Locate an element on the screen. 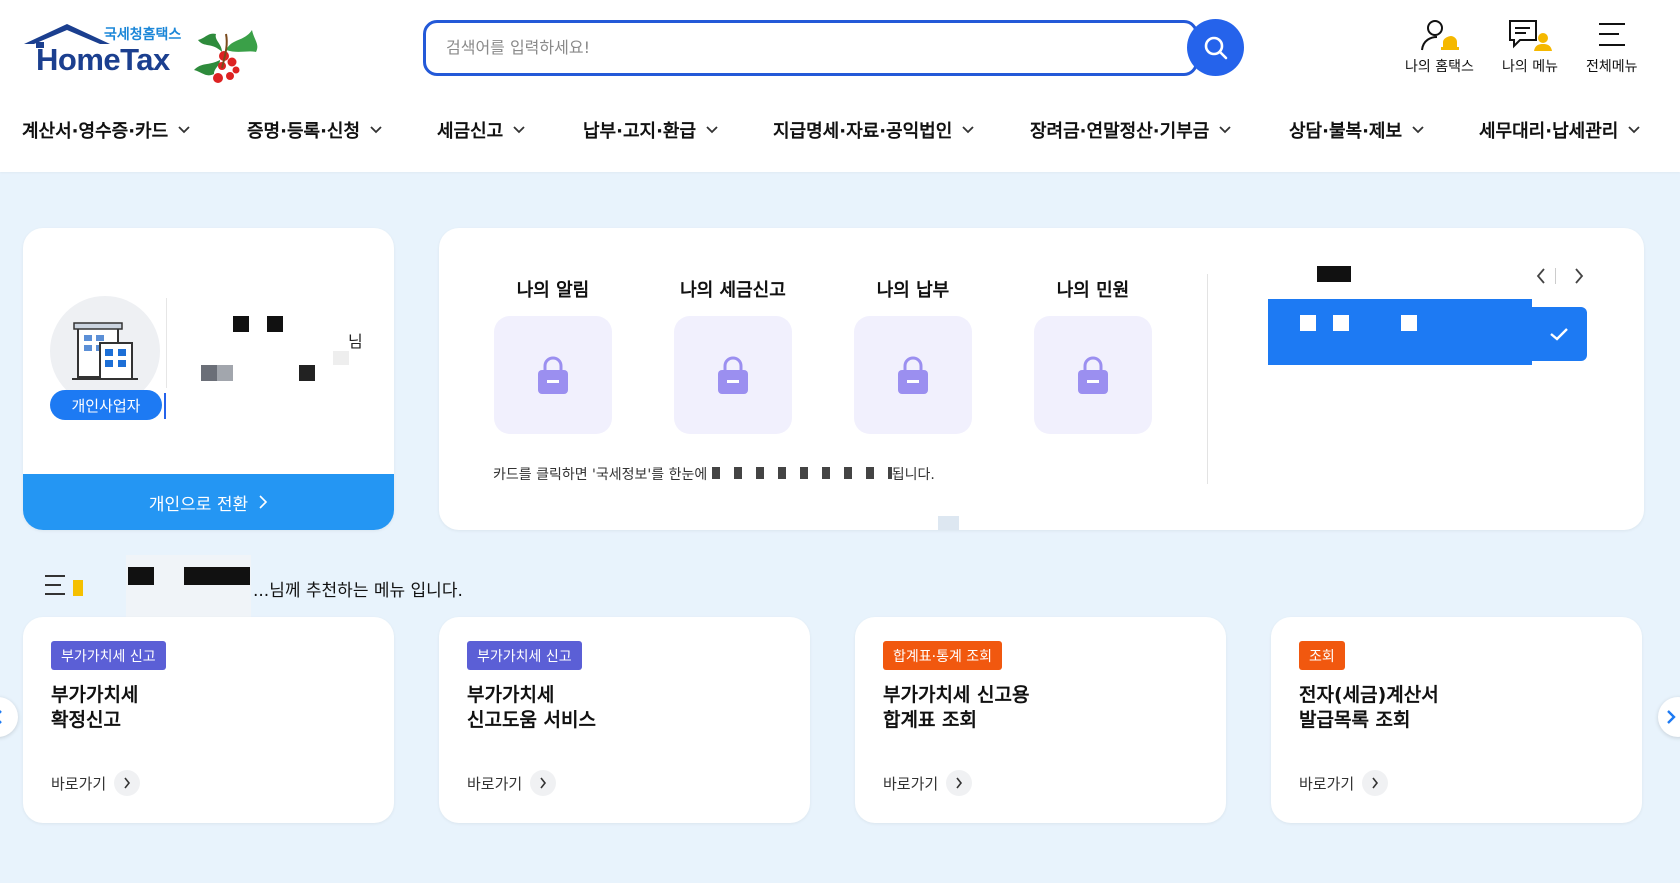 The image size is (1680, 883). holly-icon is located at coordinates (226, 56).